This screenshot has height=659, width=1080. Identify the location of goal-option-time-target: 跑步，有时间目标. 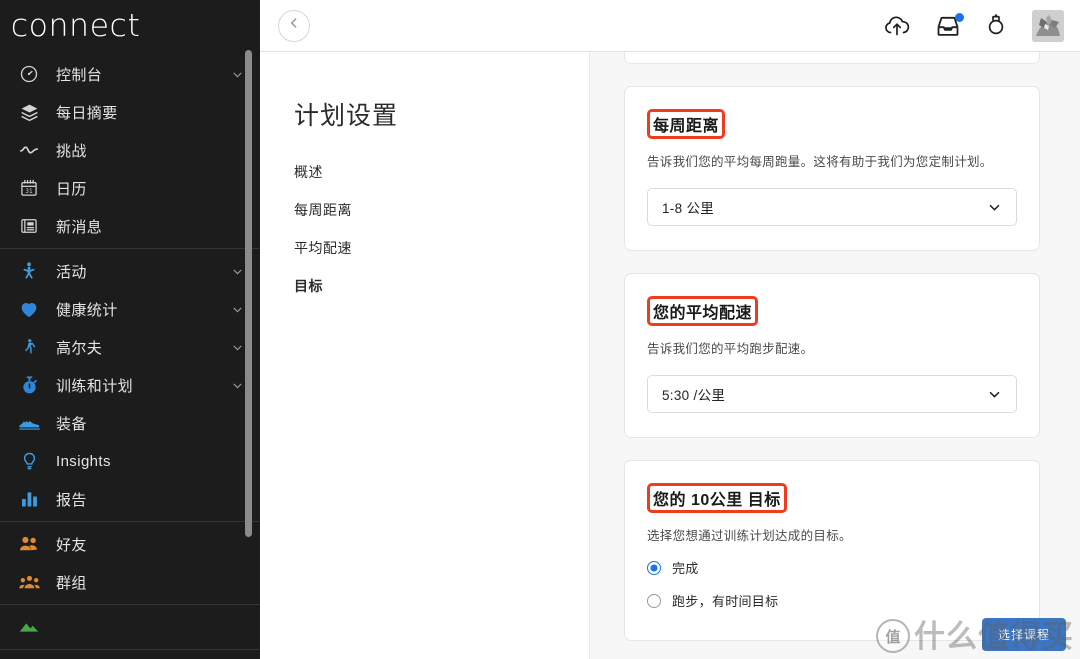
(832, 600).